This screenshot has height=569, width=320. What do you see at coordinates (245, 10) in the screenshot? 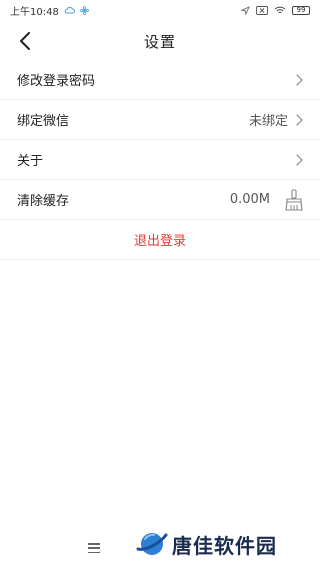
I see `location-arrow-icon` at bounding box center [245, 10].